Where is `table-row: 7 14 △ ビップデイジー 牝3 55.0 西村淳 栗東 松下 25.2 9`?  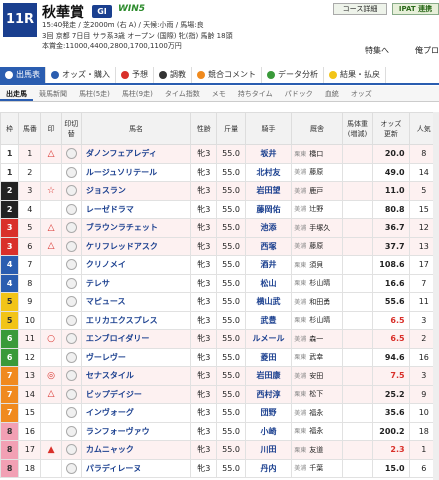
table-row: 7 14 △ ビップデイジー 牝3 55.0 西村淳 栗東 松下 25.2 9 is located at coordinates (219, 394).